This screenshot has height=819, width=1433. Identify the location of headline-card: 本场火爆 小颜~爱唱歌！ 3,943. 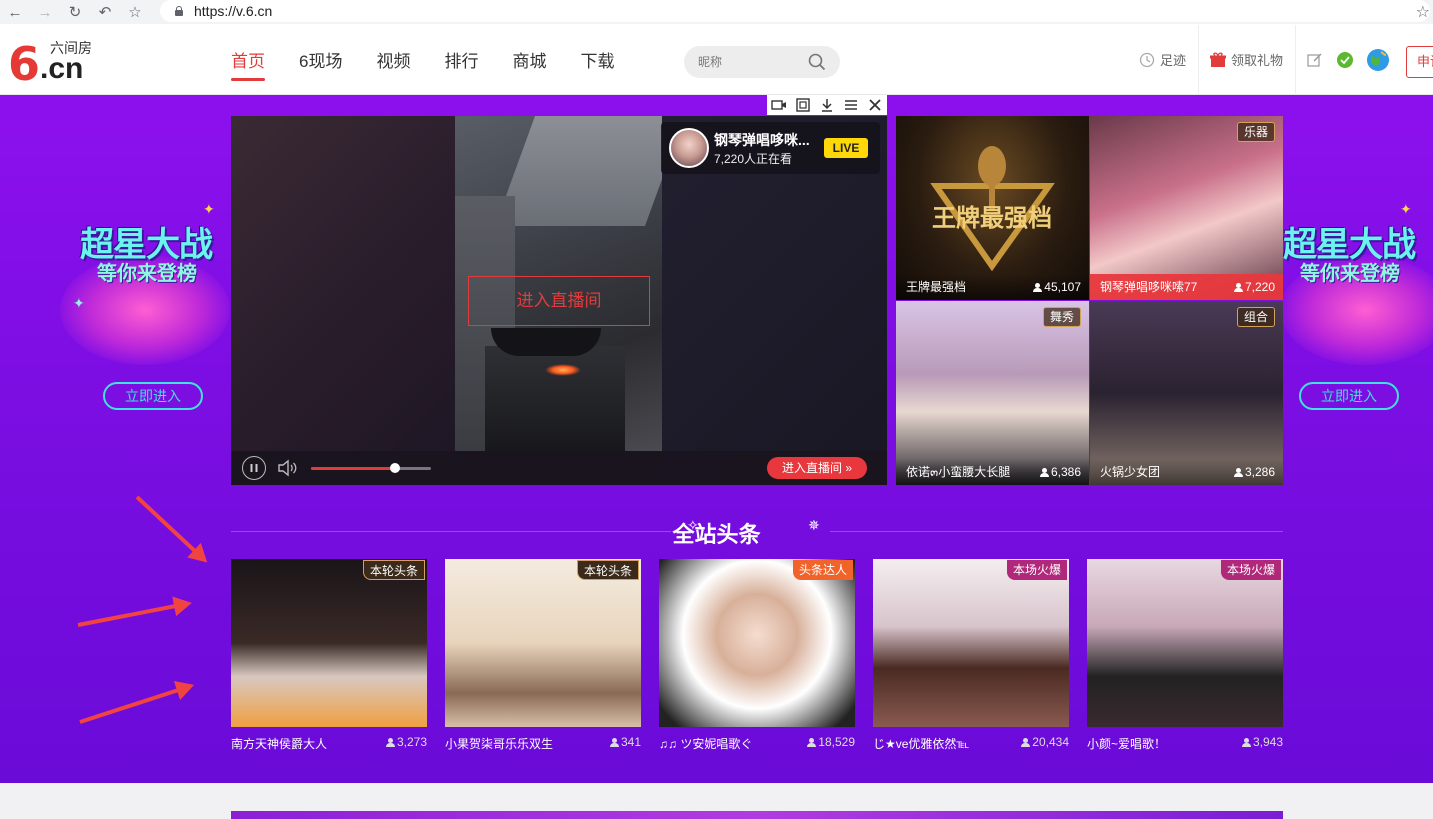
(1185, 655).